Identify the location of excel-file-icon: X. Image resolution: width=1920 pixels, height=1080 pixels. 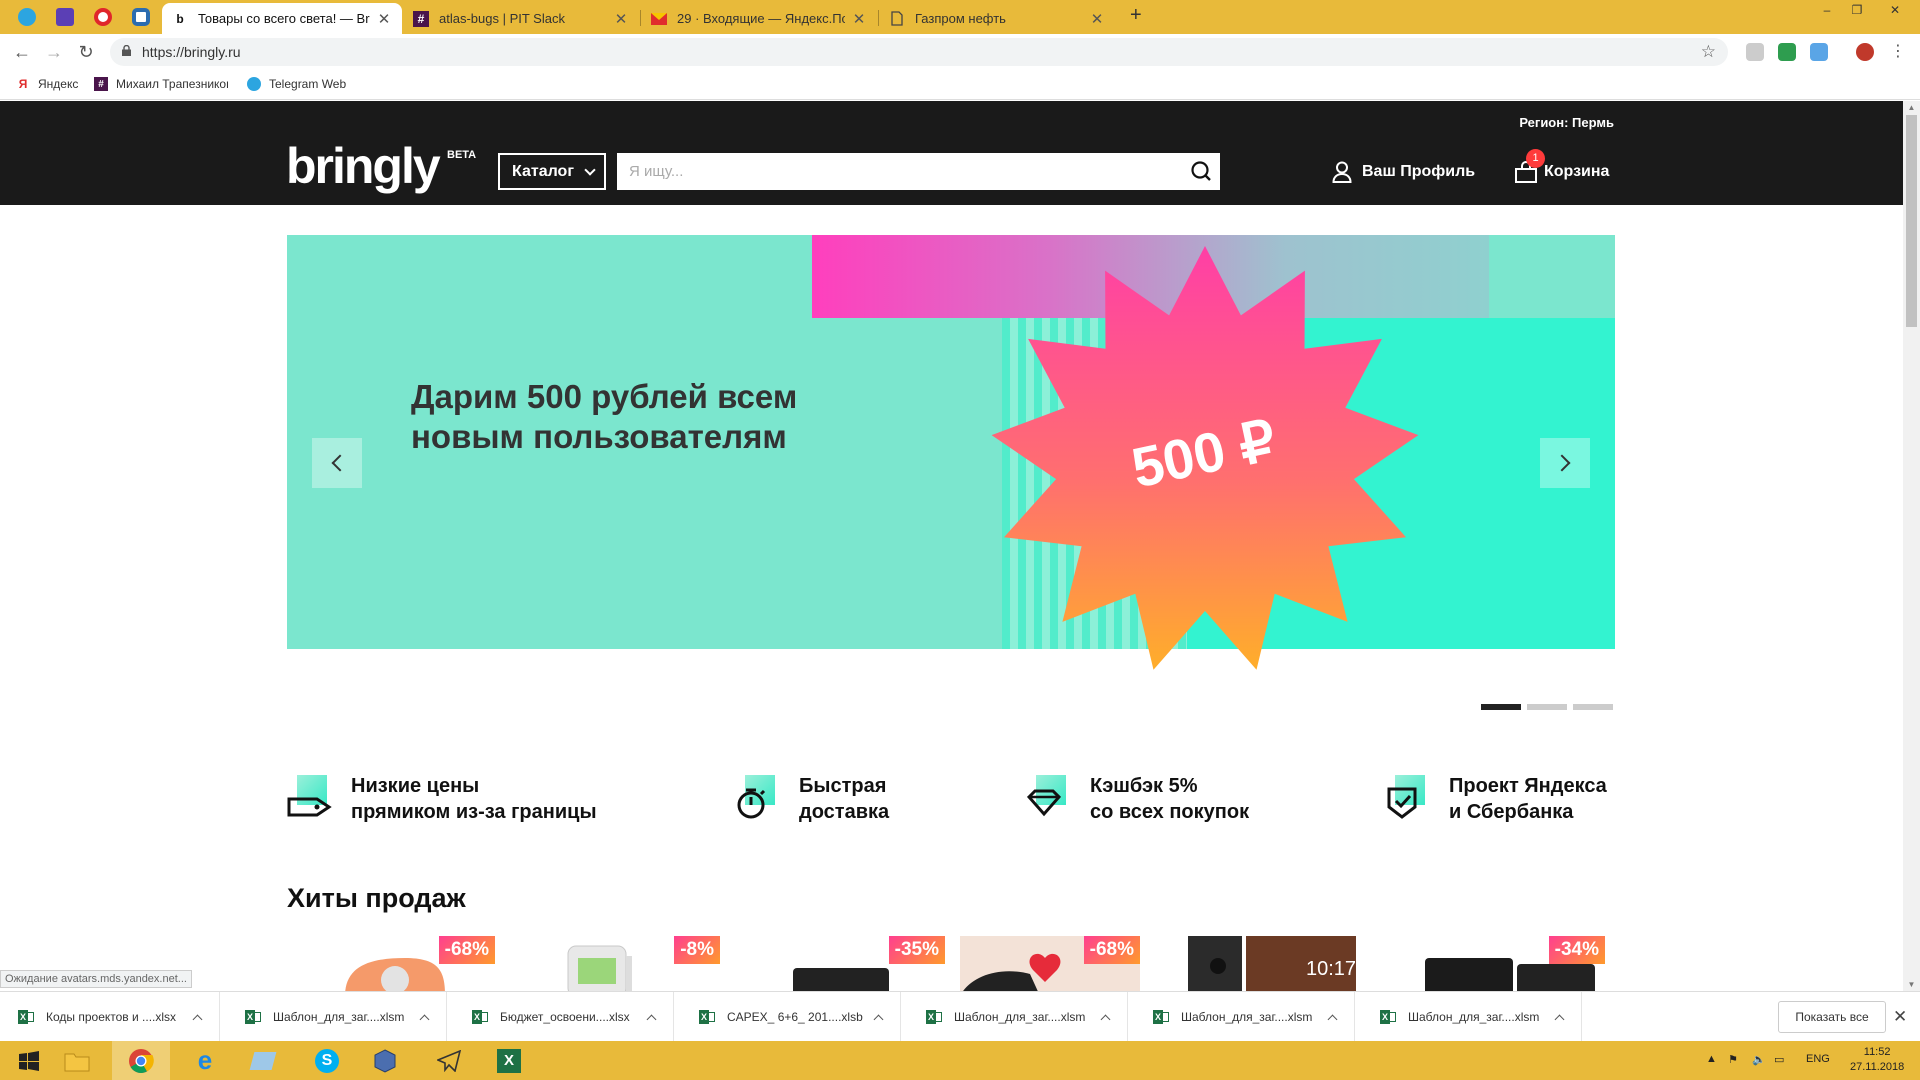
(934, 1017).